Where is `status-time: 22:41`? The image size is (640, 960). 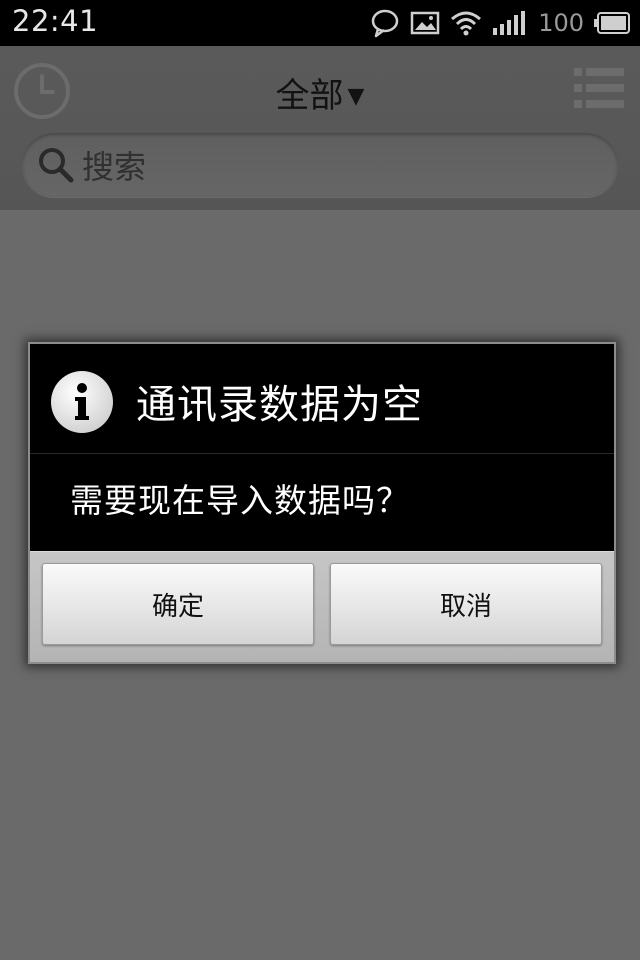 status-time: 22:41 is located at coordinates (55, 21).